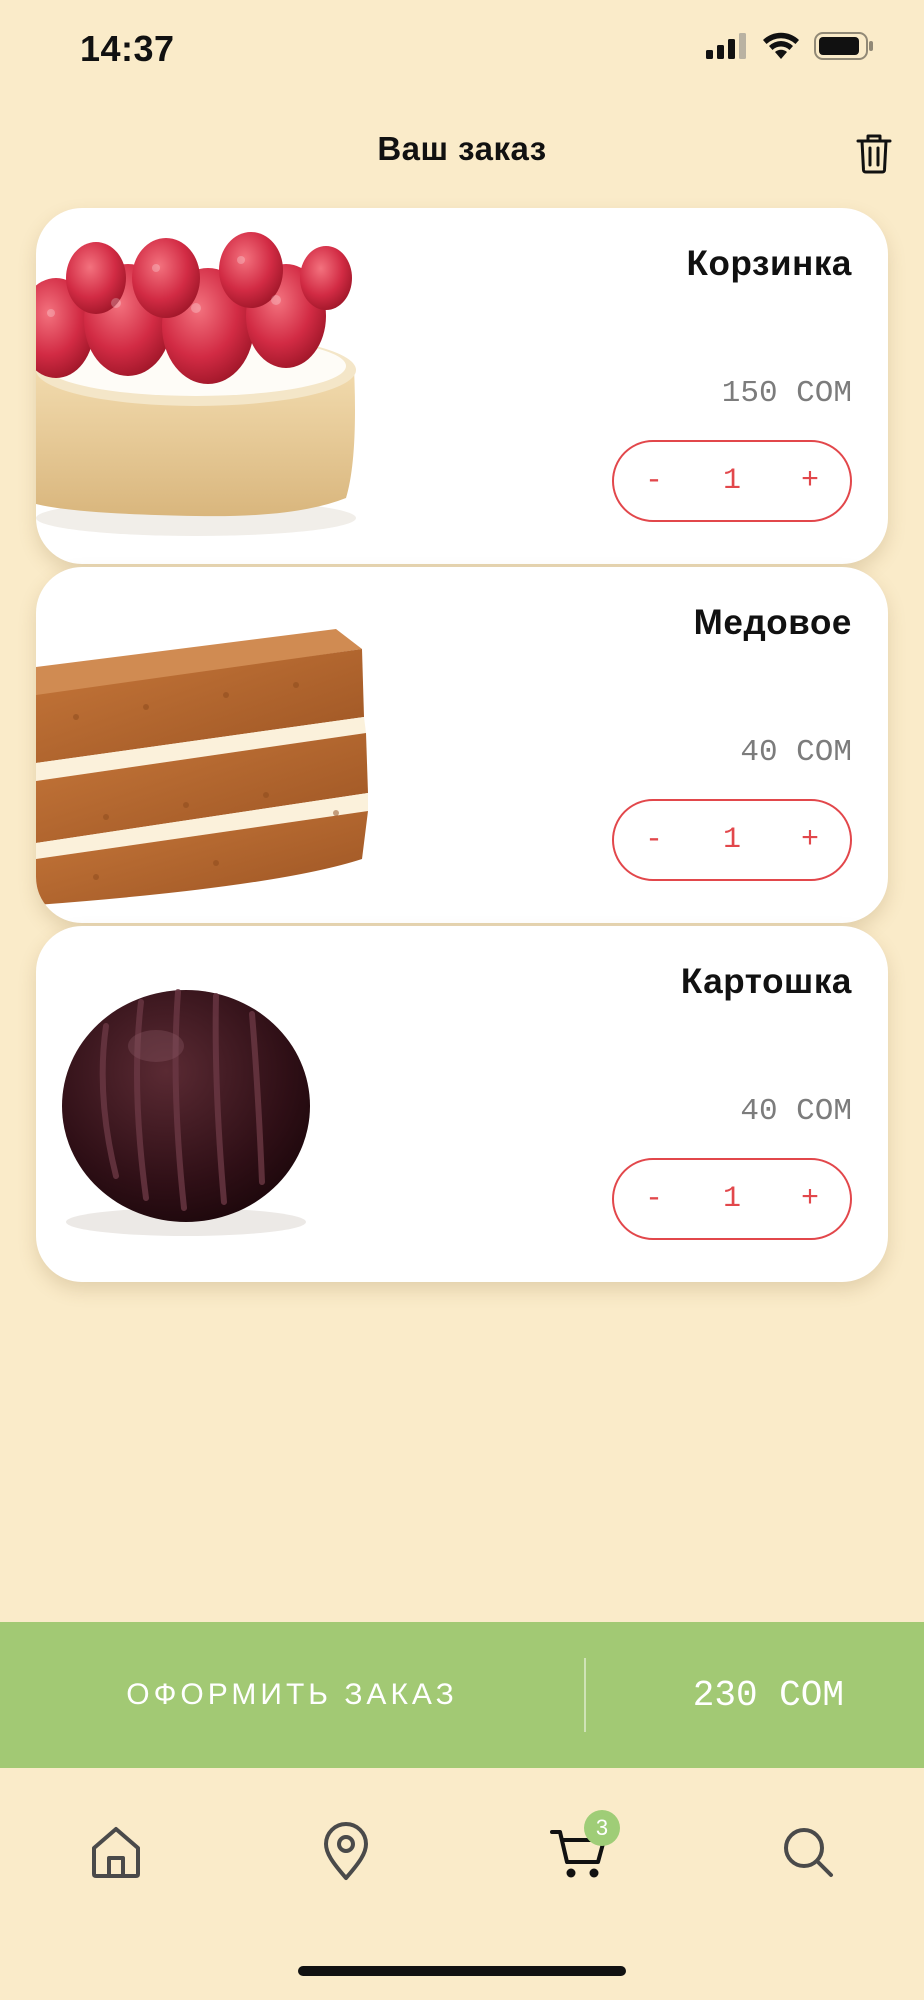 The width and height of the screenshot is (924, 2000). I want to click on location-pin-icon, so click(346, 1851).